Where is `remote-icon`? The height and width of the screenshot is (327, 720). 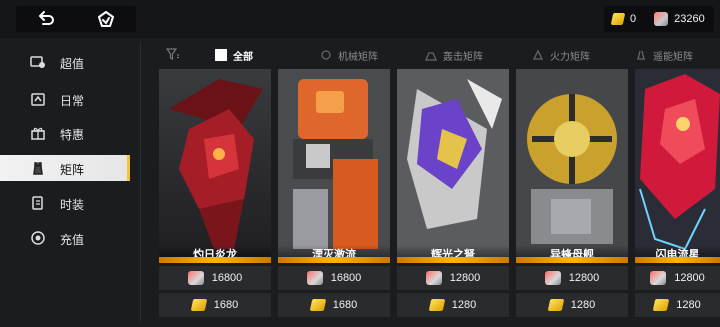 remote-icon is located at coordinates (641, 55).